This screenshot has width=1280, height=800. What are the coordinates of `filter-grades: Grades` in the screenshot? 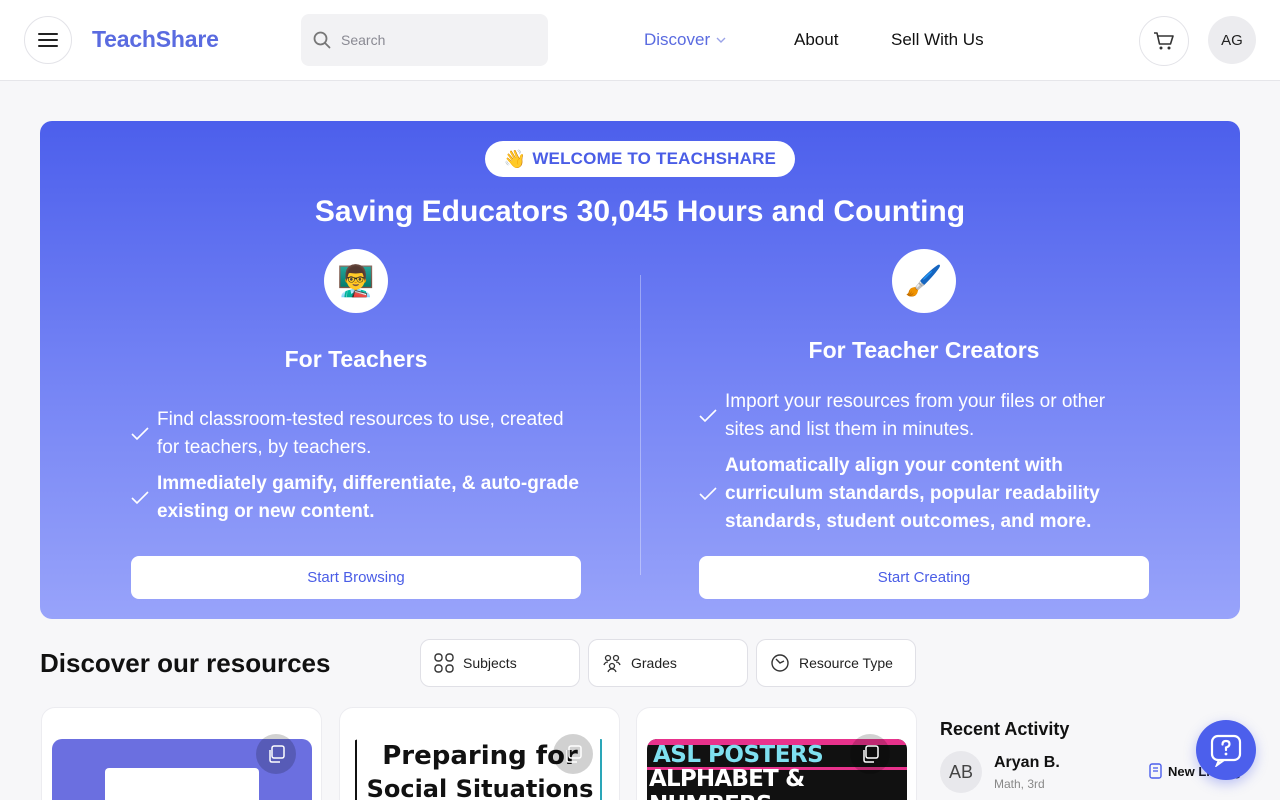 It's located at (668, 663).